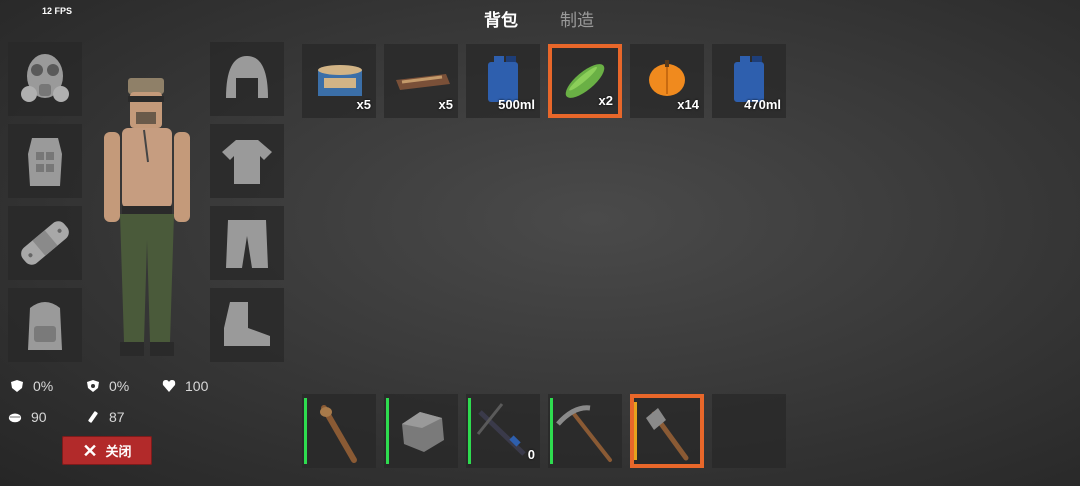  I want to click on wooden-club-icon, so click(338, 434).